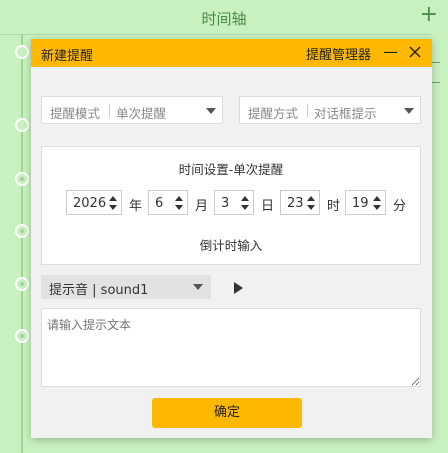 Image resolution: width=448 pixels, height=453 pixels. What do you see at coordinates (234, 202) in the screenshot?
I see `day-stepper: 3` at bounding box center [234, 202].